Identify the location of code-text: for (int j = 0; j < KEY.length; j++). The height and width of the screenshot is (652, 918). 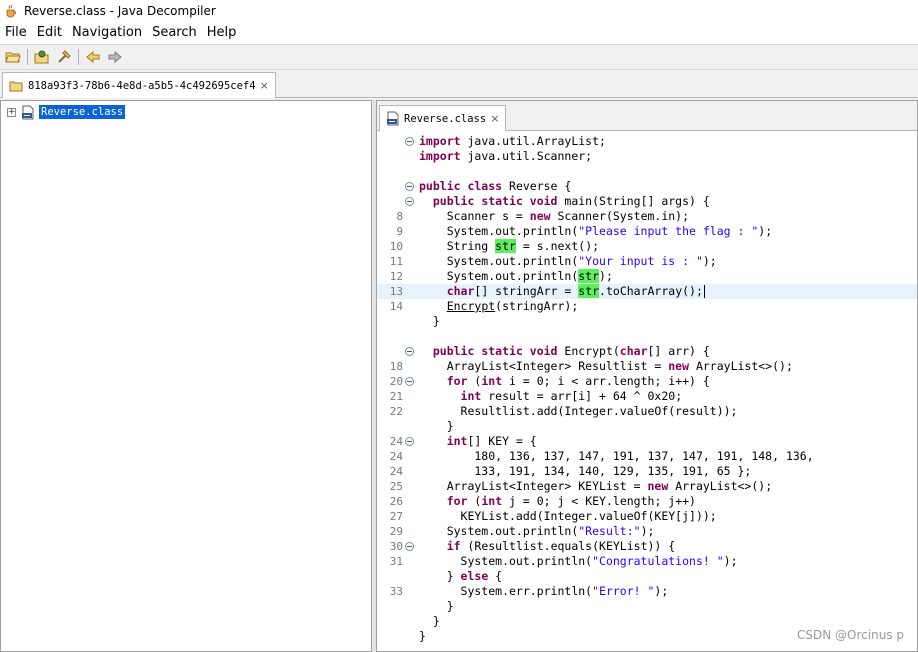
(557, 501).